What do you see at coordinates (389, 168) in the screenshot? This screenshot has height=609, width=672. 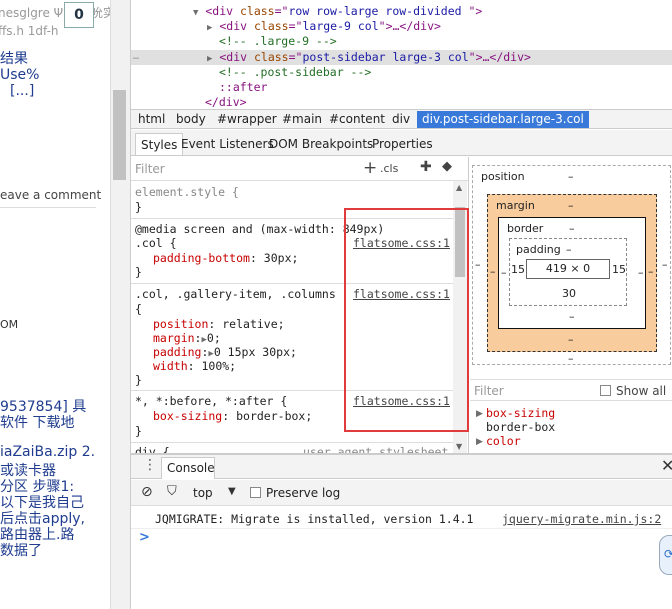 I see `toggle-classes-button: .cls` at bounding box center [389, 168].